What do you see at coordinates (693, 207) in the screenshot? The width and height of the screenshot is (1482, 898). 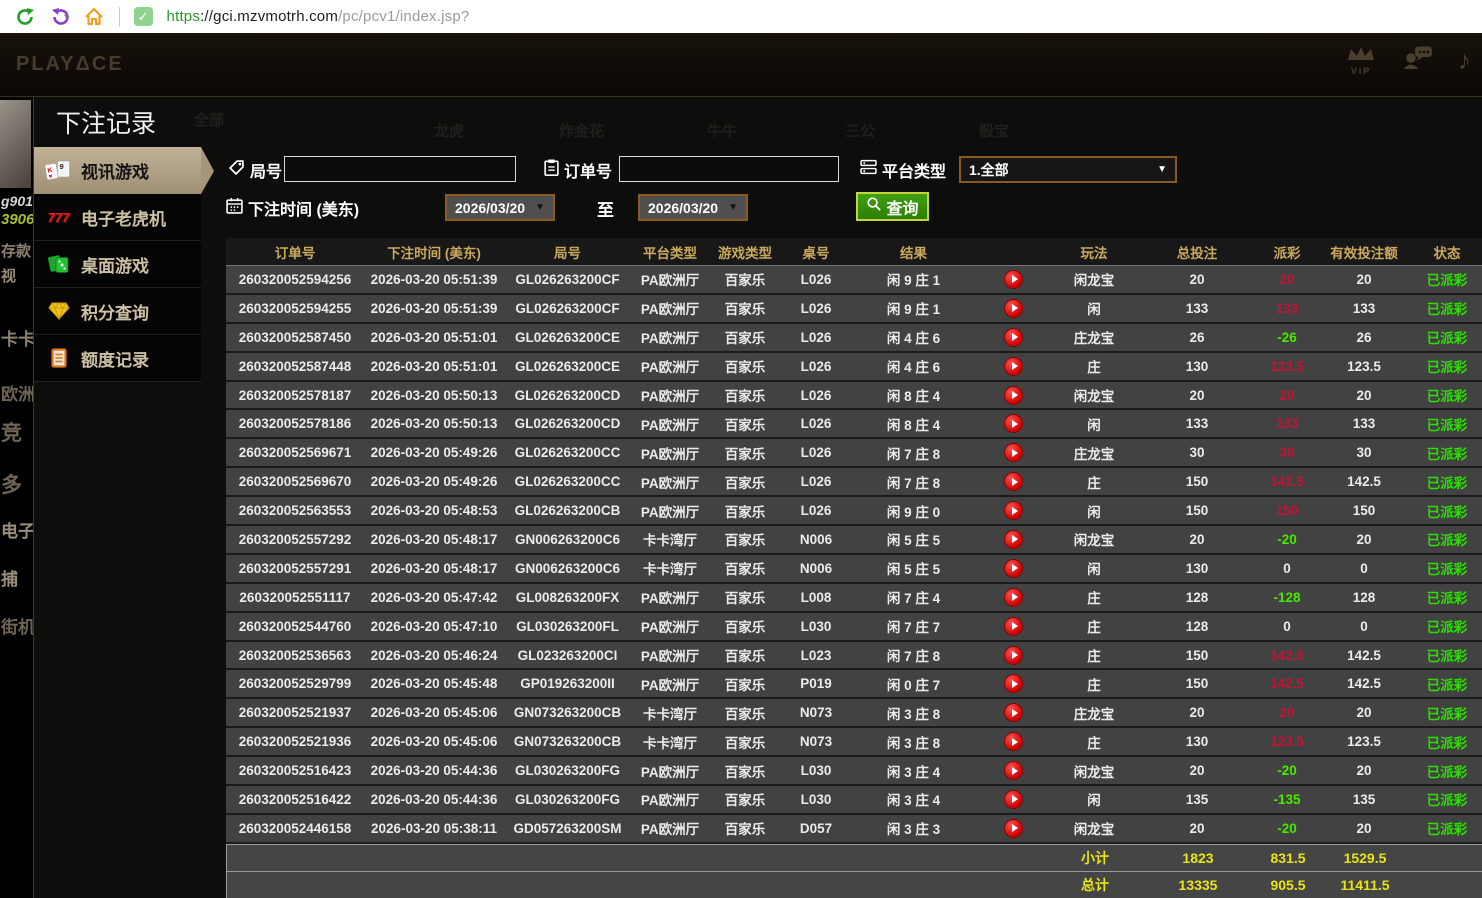 I see `date-to-select: 2026/03/20 ▼` at bounding box center [693, 207].